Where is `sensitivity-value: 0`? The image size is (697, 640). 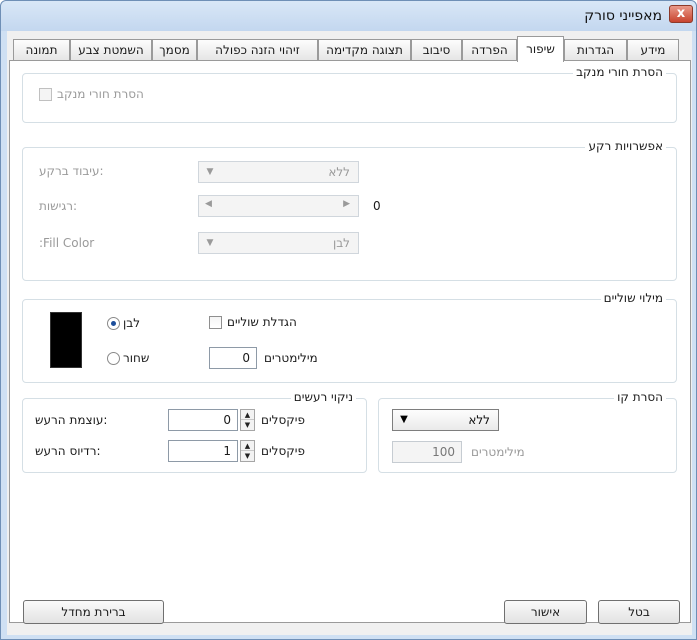 sensitivity-value: 0 is located at coordinates (377, 206).